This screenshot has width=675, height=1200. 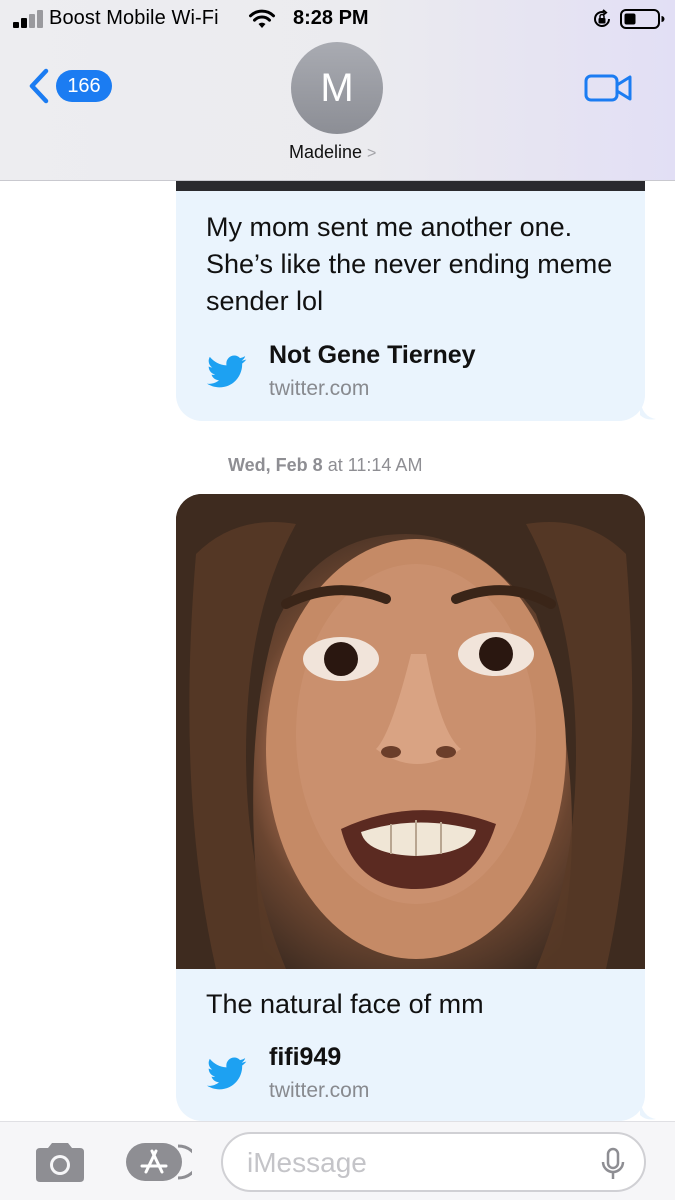 What do you see at coordinates (134, 18) in the screenshot?
I see `carrier-name: Boost Mobile Wi-Fi` at bounding box center [134, 18].